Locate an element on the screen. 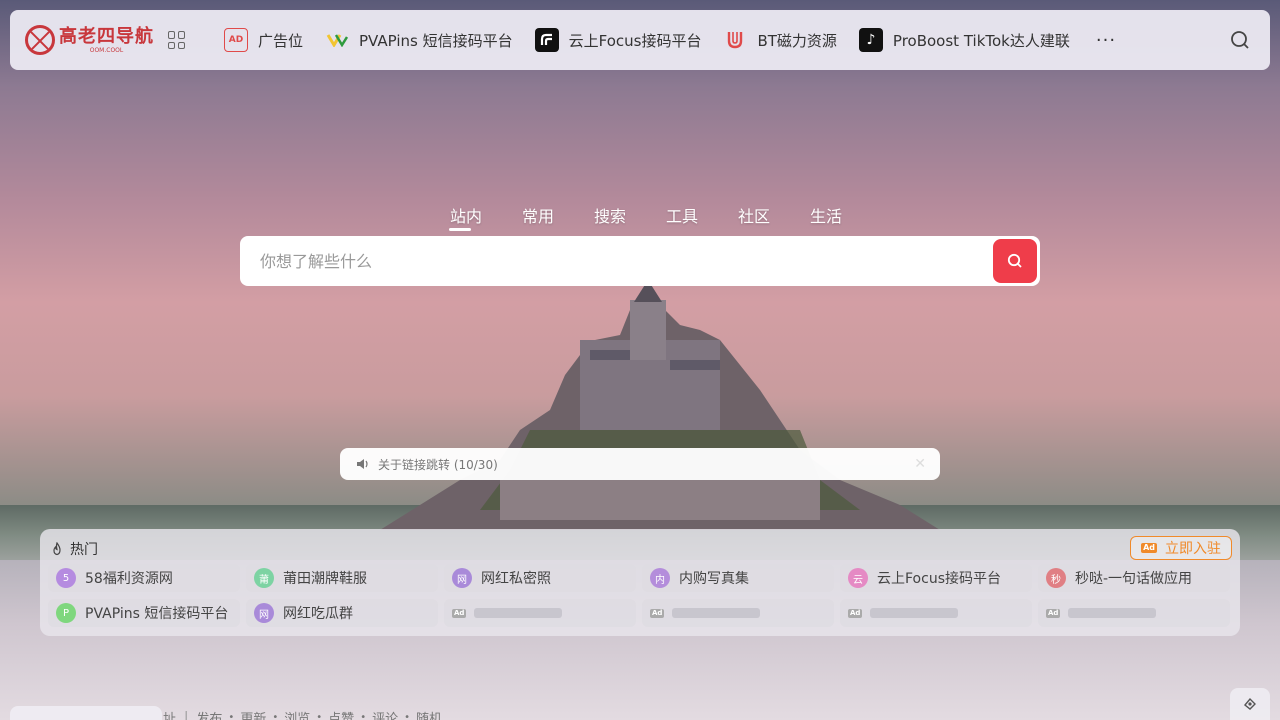 This screenshot has width=1280, height=720. hot-link-label: 秒哒-一句话做应用 is located at coordinates (1134, 579).